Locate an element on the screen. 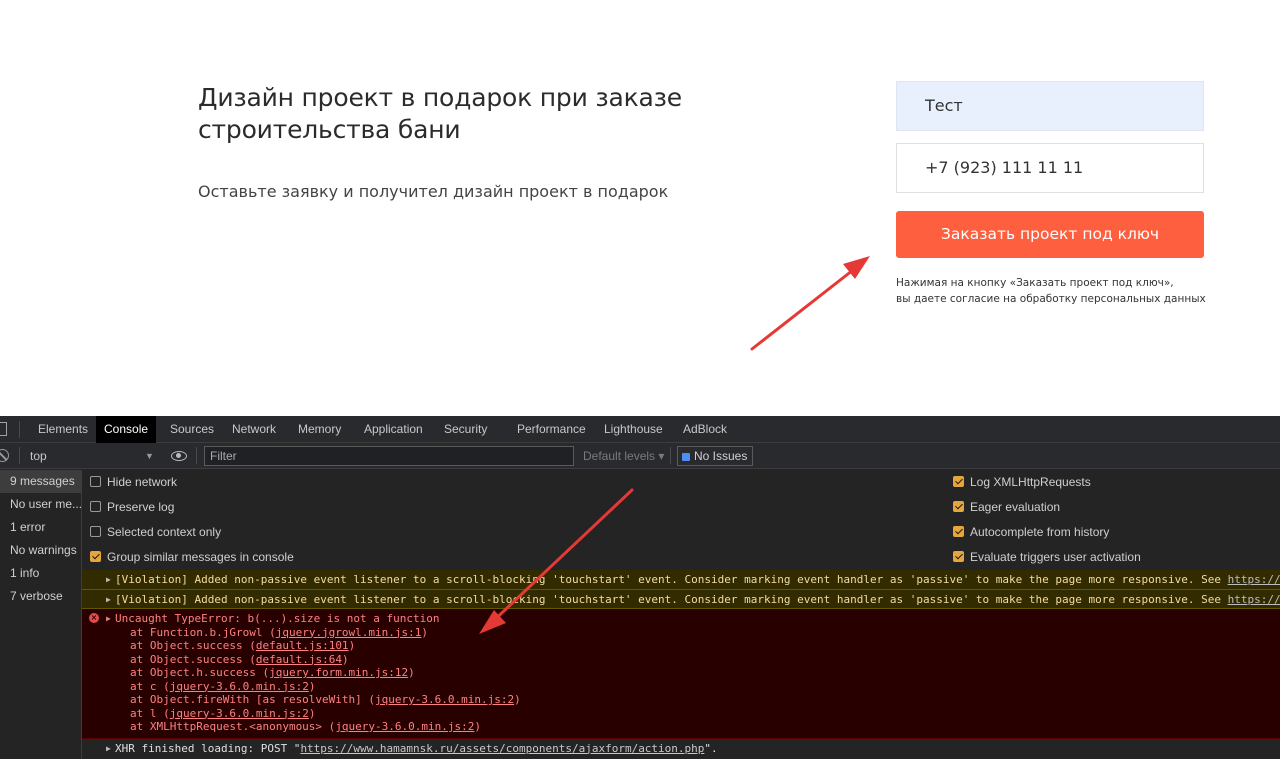  option-label: Log XMLHttpRequests is located at coordinates (1030, 482).